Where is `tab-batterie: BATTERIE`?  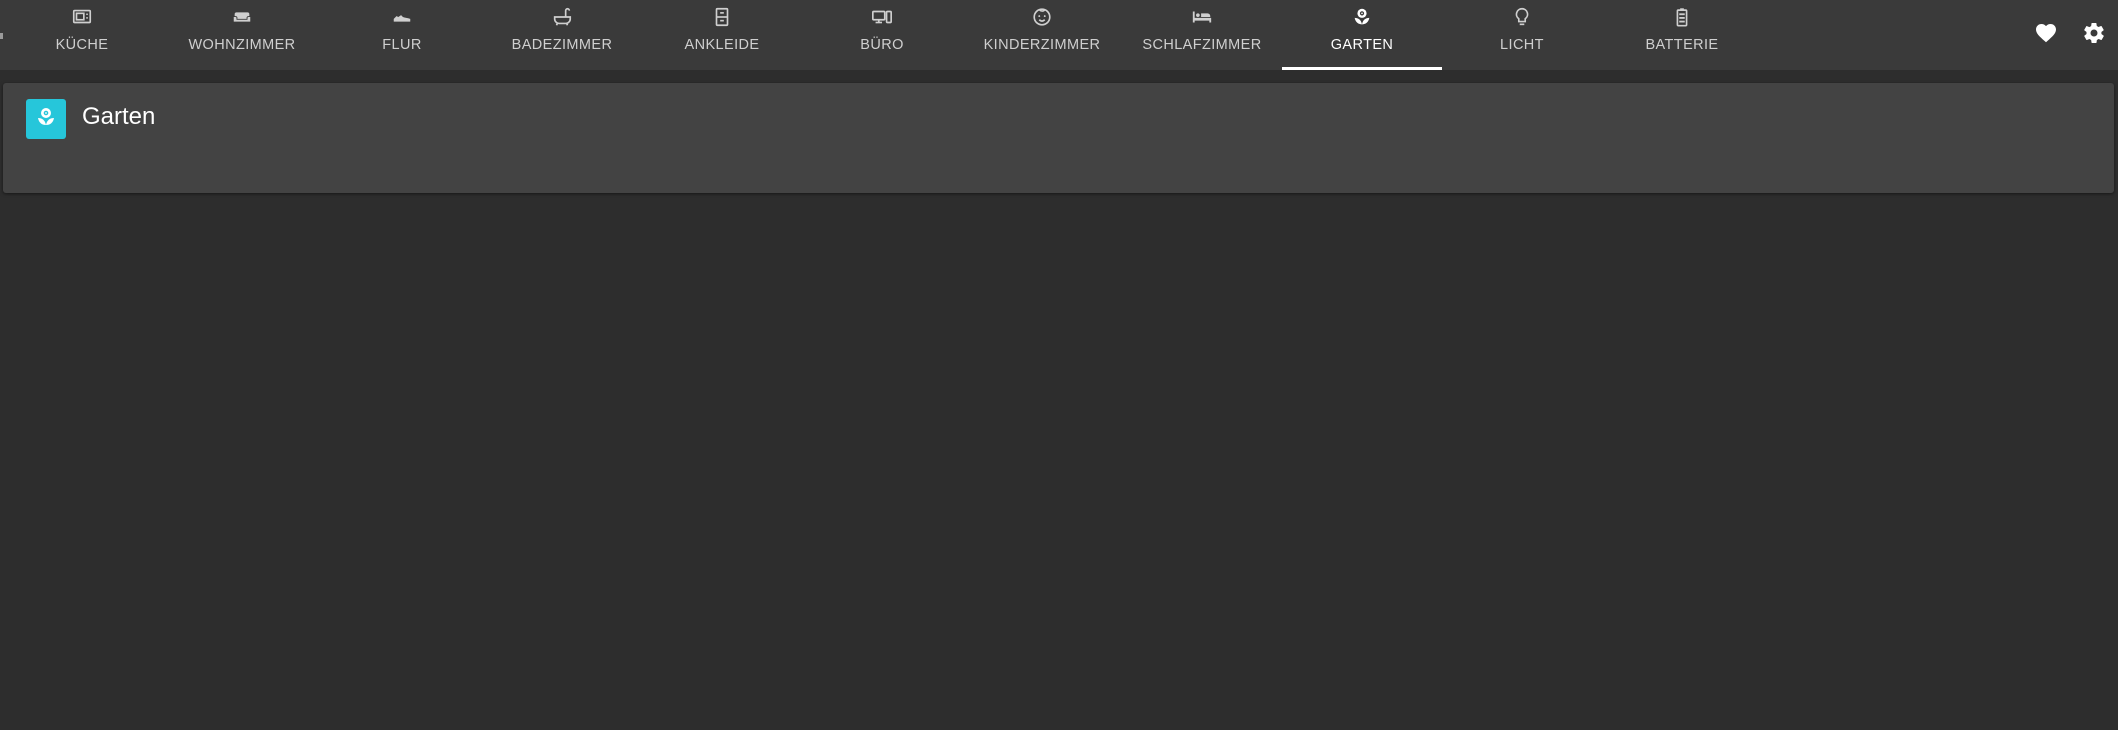 tab-batterie: BATTERIE is located at coordinates (1682, 35).